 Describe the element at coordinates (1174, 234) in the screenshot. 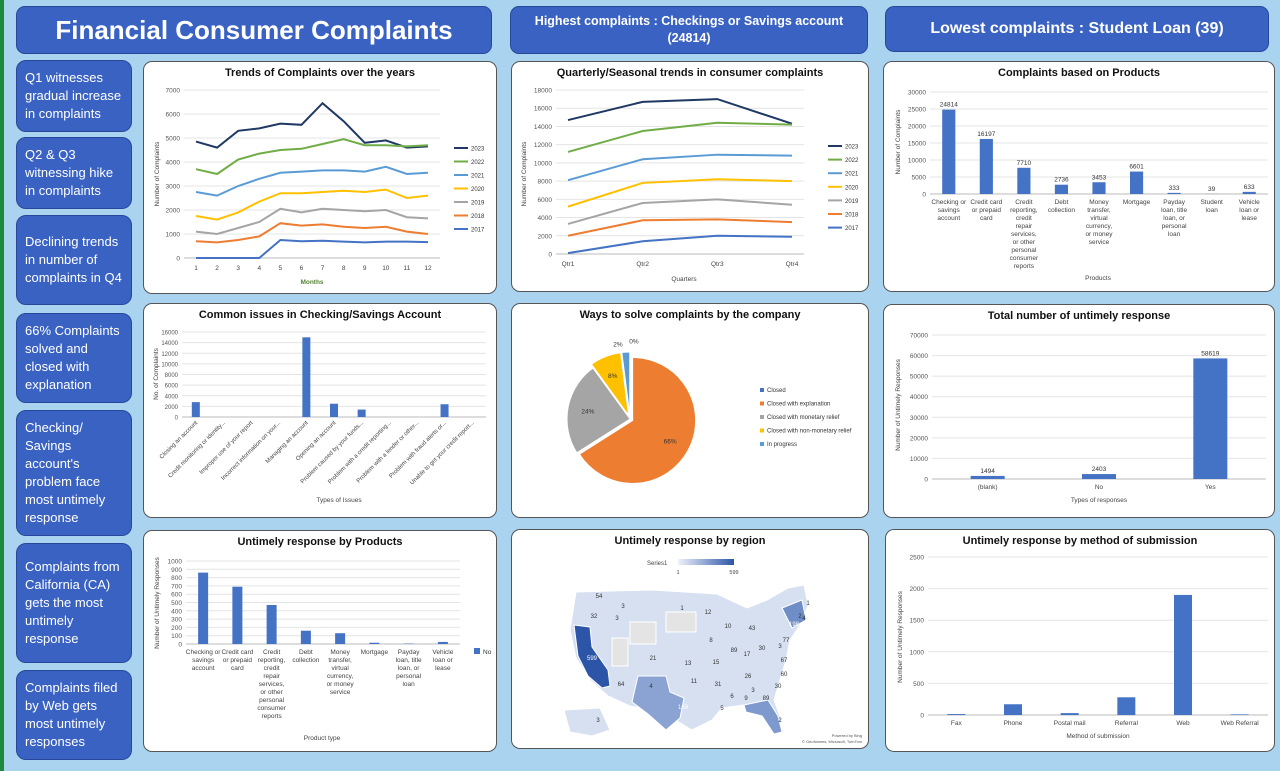

I see `x-tick-label: loan` at that location.